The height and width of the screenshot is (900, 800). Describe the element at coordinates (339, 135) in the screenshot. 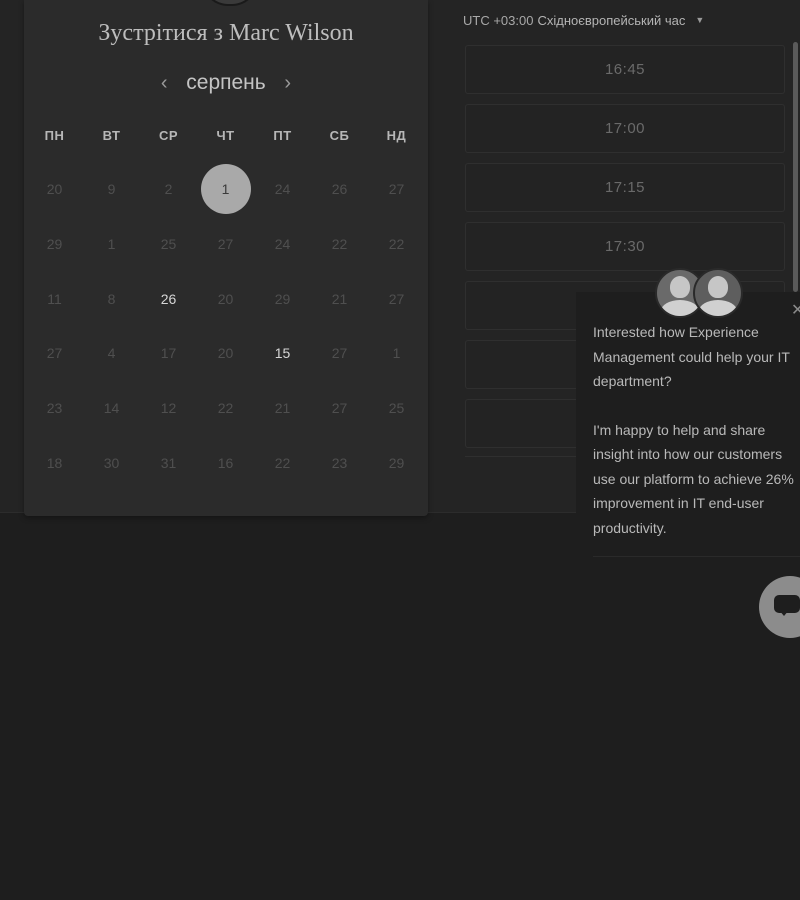

I see `weekday-label: СБ` at that location.